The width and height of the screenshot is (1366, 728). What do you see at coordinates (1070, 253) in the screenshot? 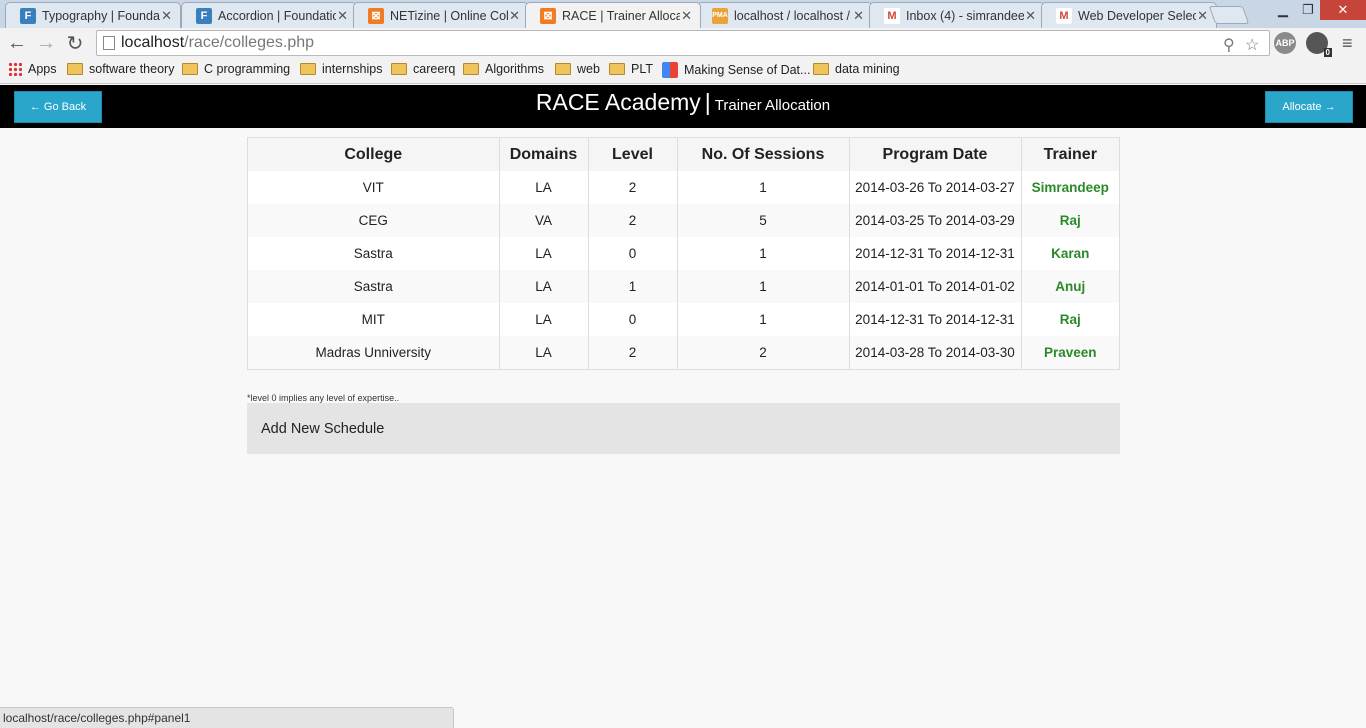
I see `cell-trainer: Karan` at bounding box center [1070, 253].